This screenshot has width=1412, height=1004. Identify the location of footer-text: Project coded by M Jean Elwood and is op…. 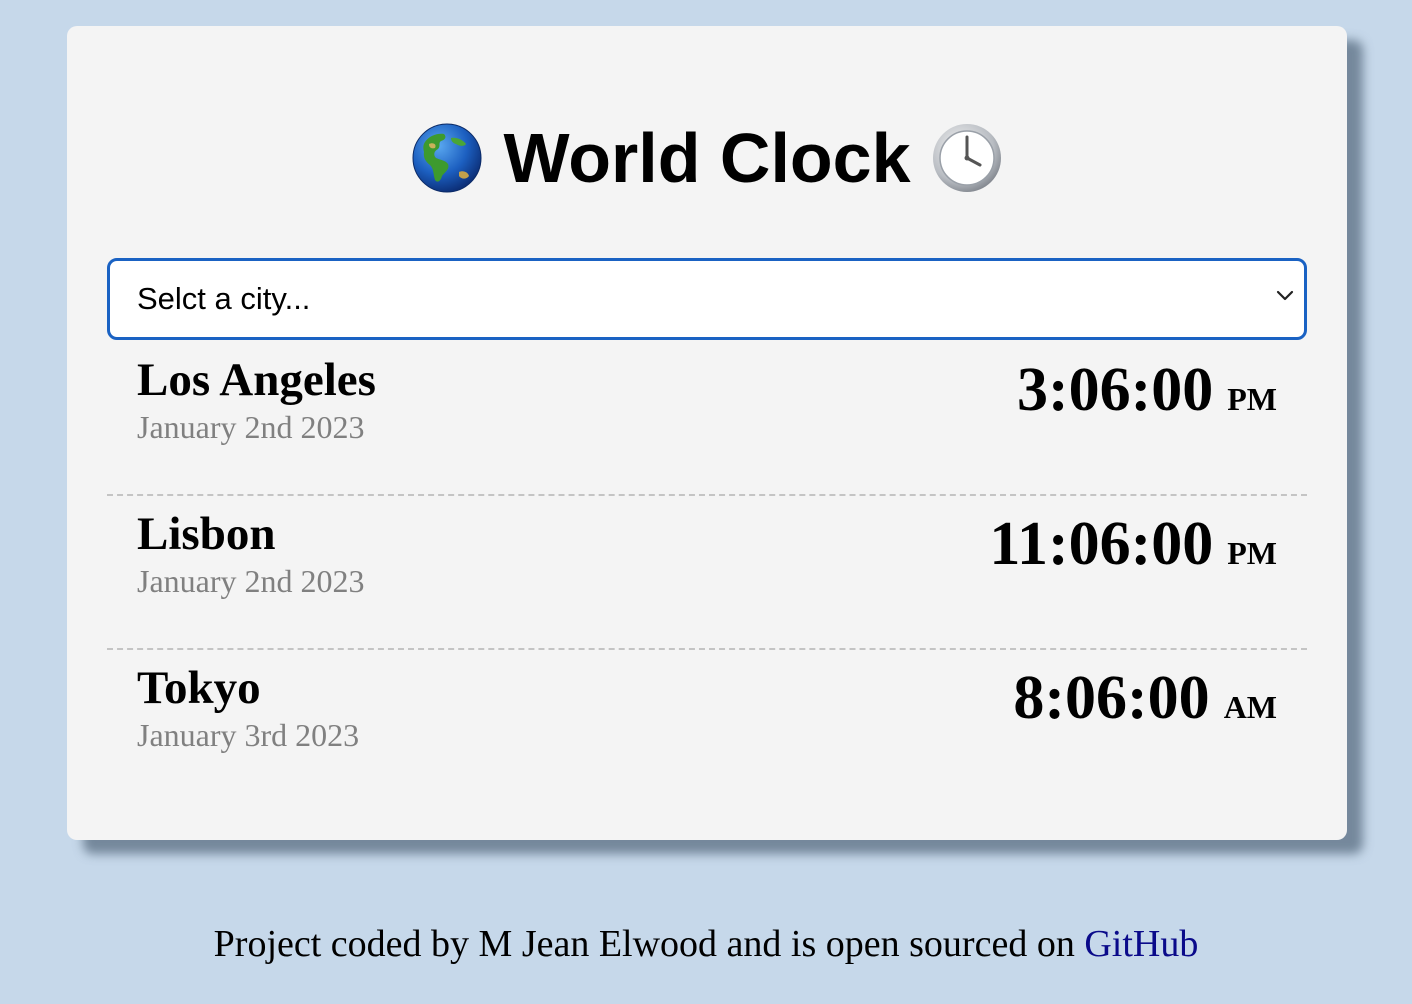
(649, 944).